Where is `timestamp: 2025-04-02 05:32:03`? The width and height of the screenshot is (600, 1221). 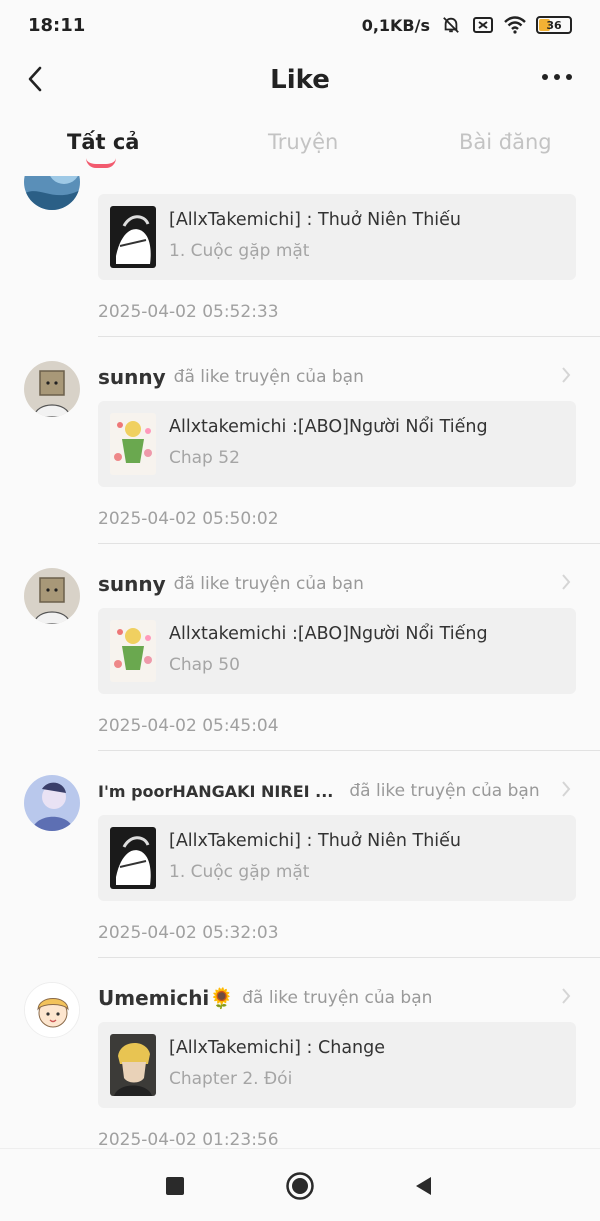 timestamp: 2025-04-02 05:32:03 is located at coordinates (188, 933).